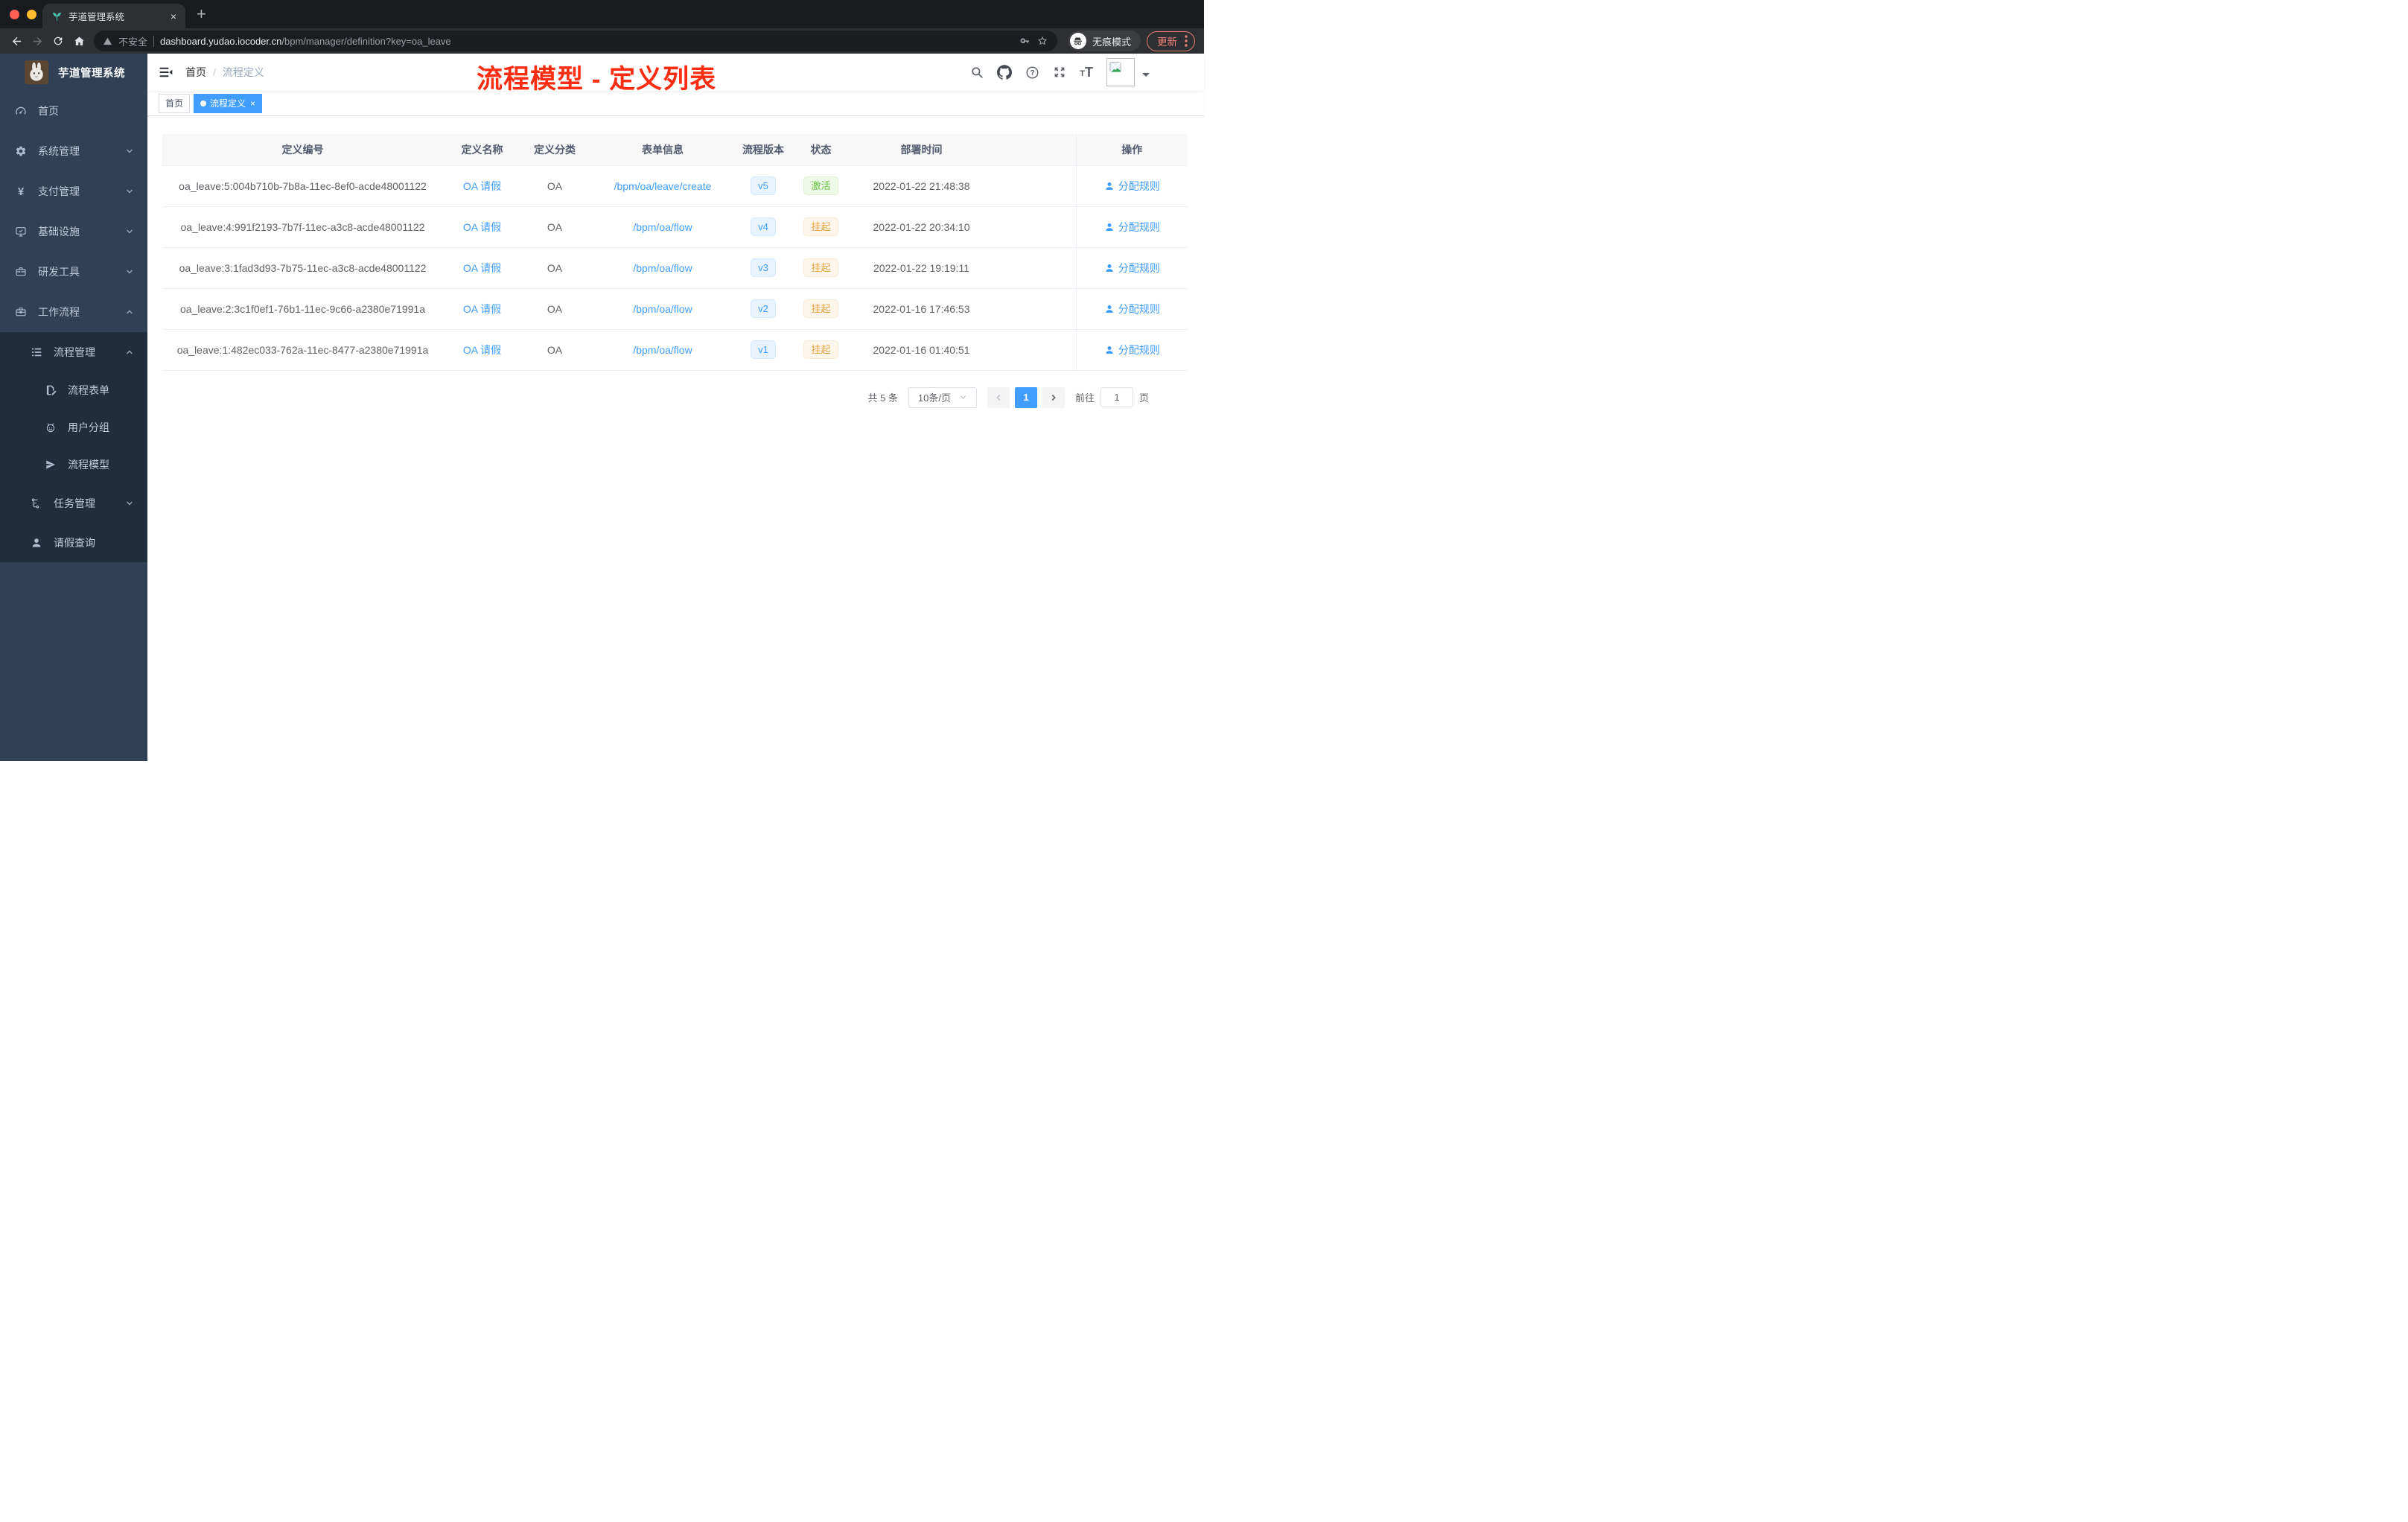 This screenshot has height=1522, width=2408. I want to click on browser-tab: 芋道管理系统 ×, so click(113, 16).